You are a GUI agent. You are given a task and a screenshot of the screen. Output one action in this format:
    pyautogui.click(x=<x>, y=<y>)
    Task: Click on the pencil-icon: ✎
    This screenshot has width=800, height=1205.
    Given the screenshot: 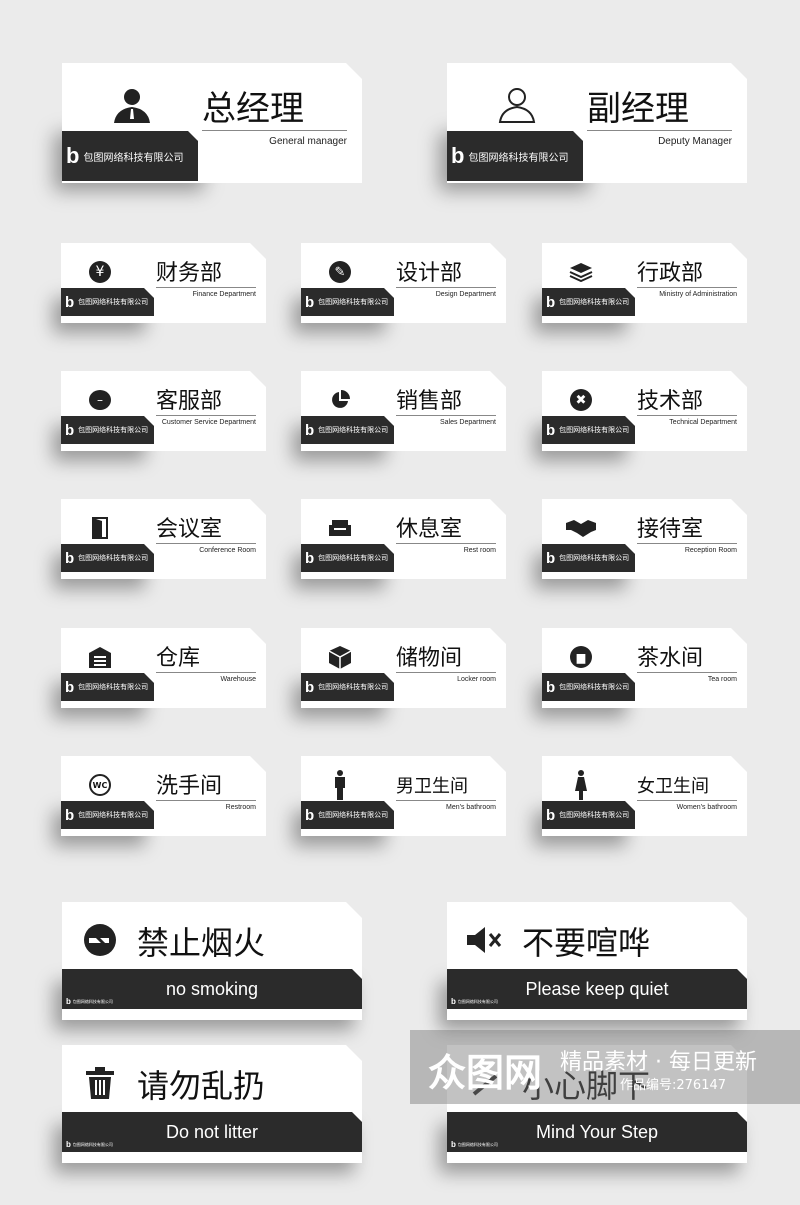 What is the action you would take?
    pyautogui.click(x=340, y=272)
    